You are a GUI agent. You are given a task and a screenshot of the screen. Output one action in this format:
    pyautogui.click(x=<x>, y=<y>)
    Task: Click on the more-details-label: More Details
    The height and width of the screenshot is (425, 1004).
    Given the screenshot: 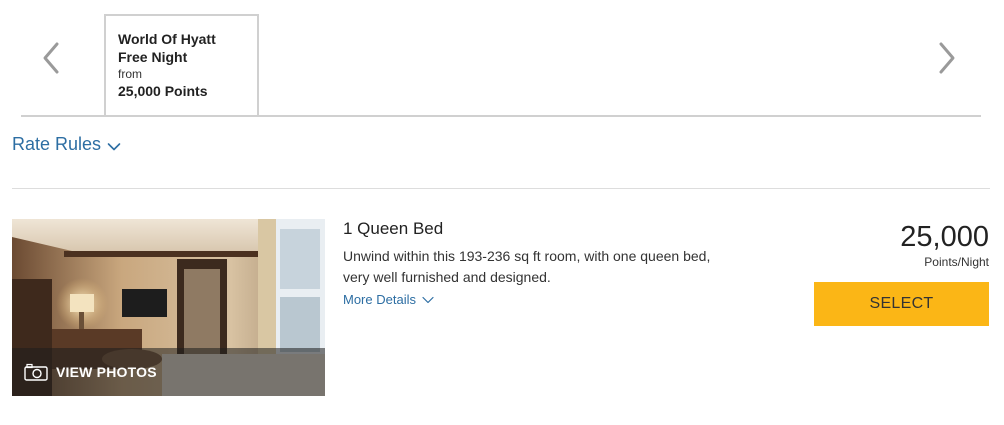 What is the action you would take?
    pyautogui.click(x=379, y=299)
    